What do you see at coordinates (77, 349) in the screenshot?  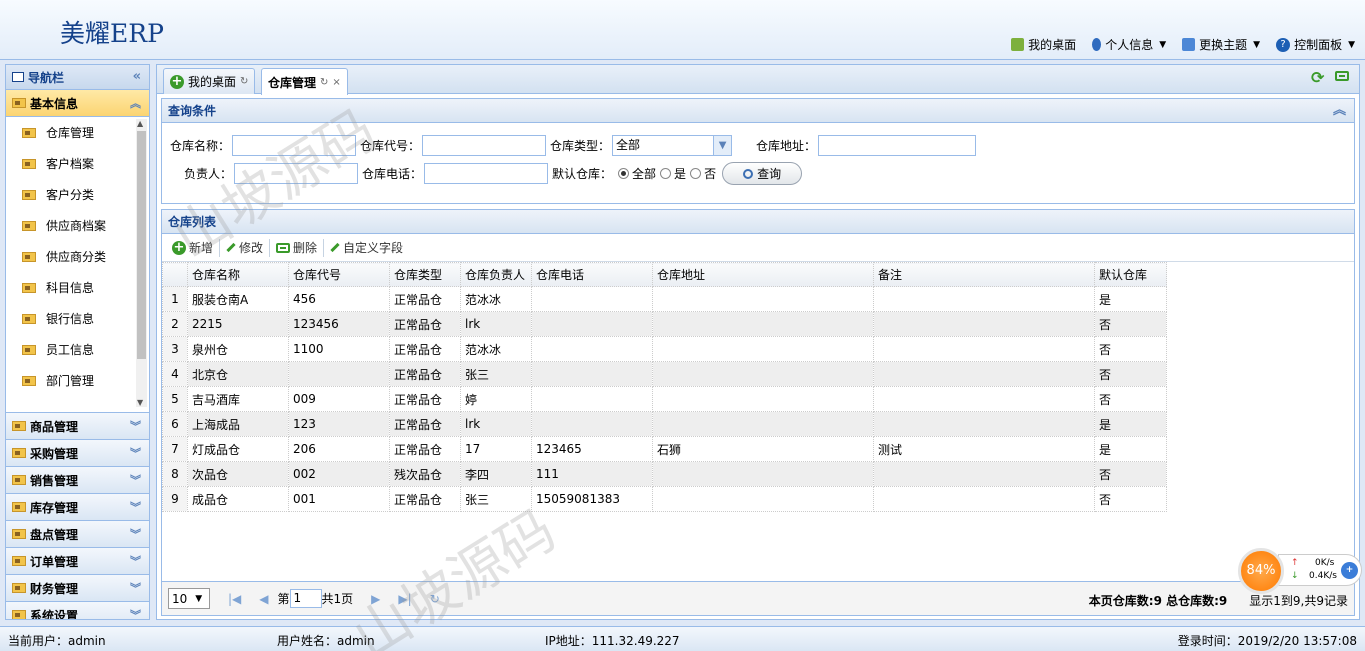 I see `sidebar-item-employee: 员工信息` at bounding box center [77, 349].